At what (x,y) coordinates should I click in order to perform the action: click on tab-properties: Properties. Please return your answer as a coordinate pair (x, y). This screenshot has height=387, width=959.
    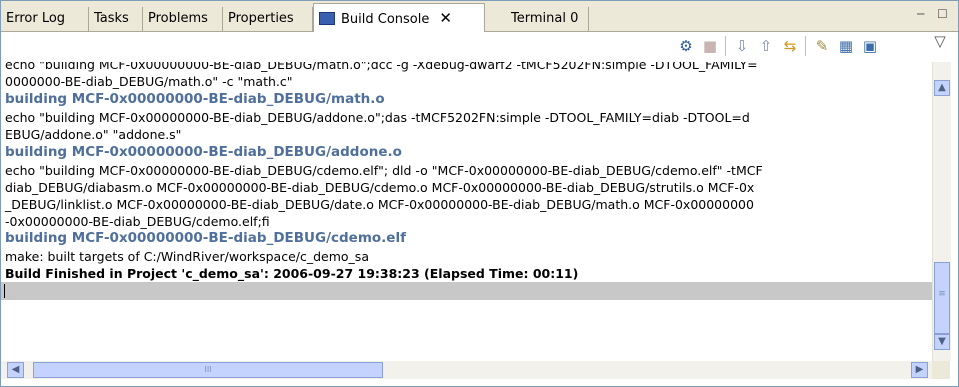
    Looking at the image, I should click on (268, 19).